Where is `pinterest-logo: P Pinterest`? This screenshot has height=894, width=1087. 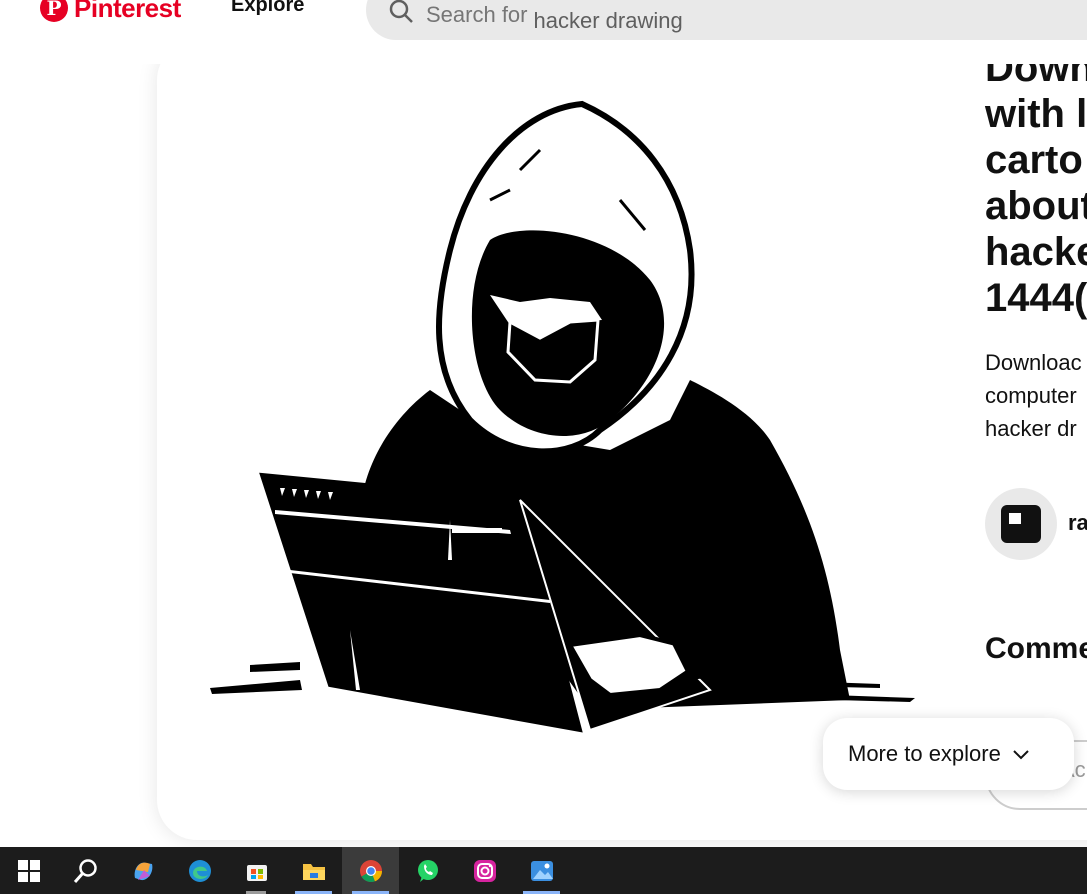 pinterest-logo: P Pinterest is located at coordinates (110, 11).